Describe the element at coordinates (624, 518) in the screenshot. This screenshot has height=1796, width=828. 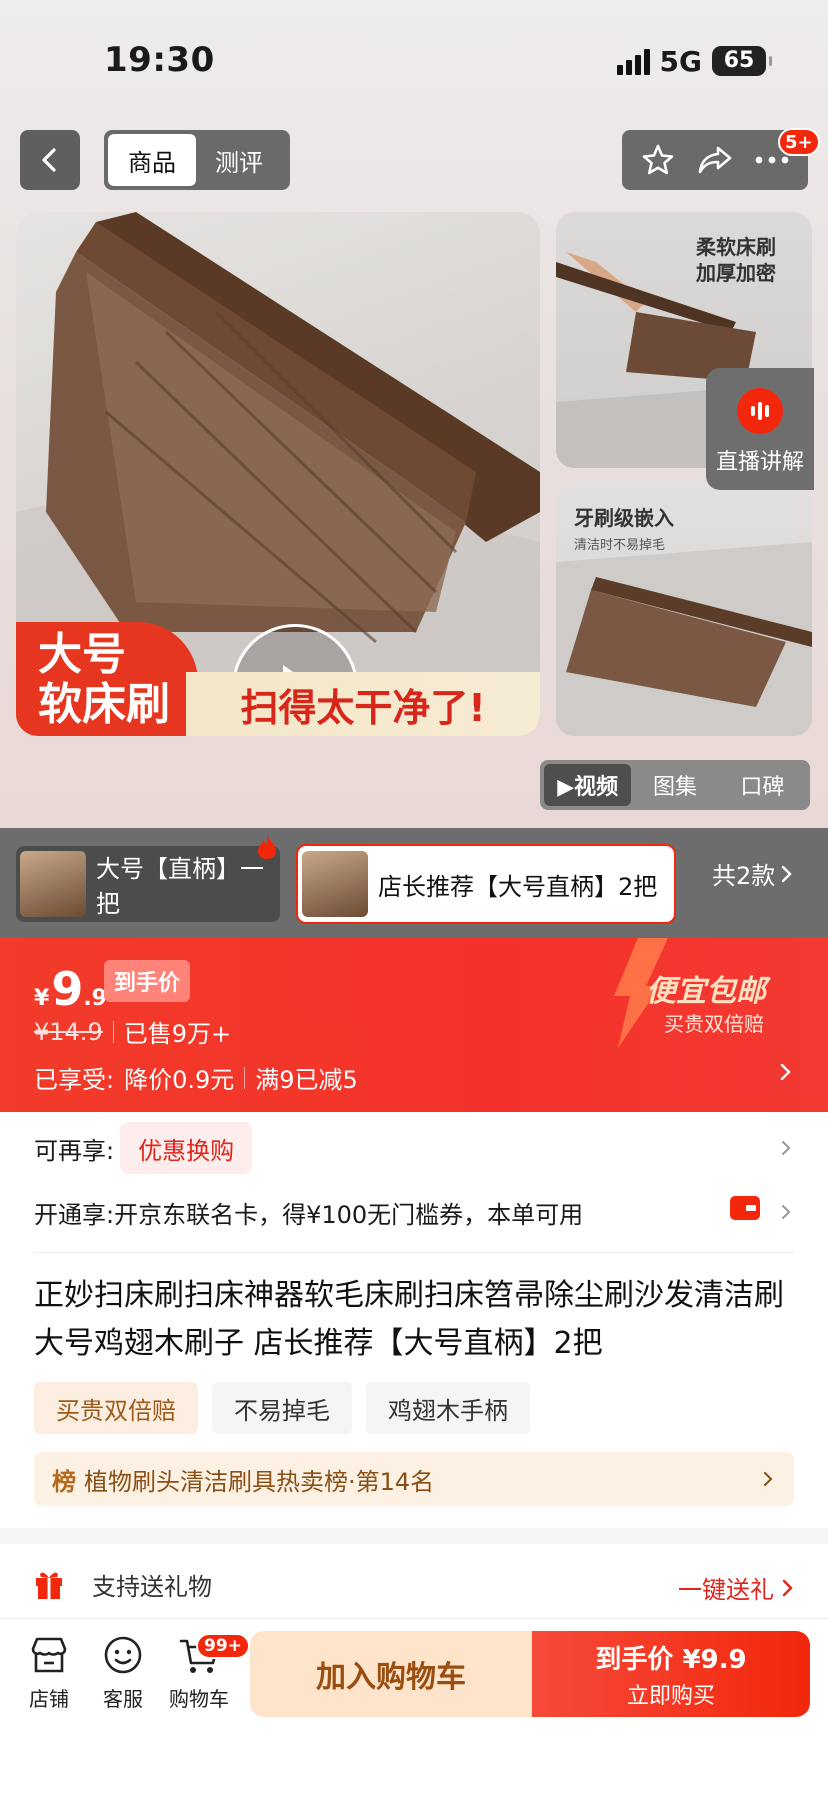
I see `side2-title: 牙刷级嵌入` at that location.